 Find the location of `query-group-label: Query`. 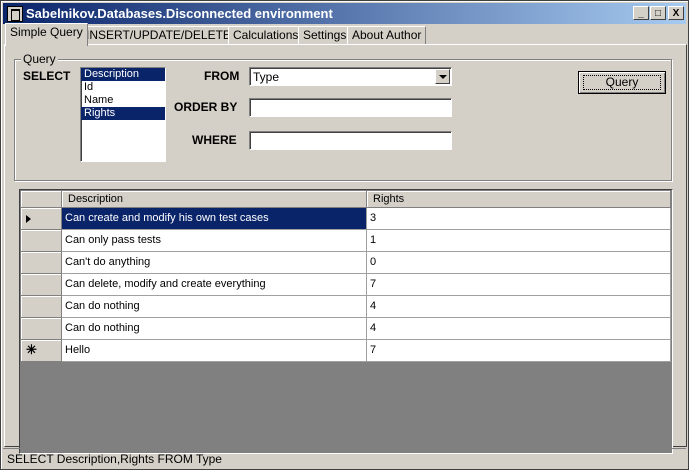

query-group-label: Query is located at coordinates (39, 59).